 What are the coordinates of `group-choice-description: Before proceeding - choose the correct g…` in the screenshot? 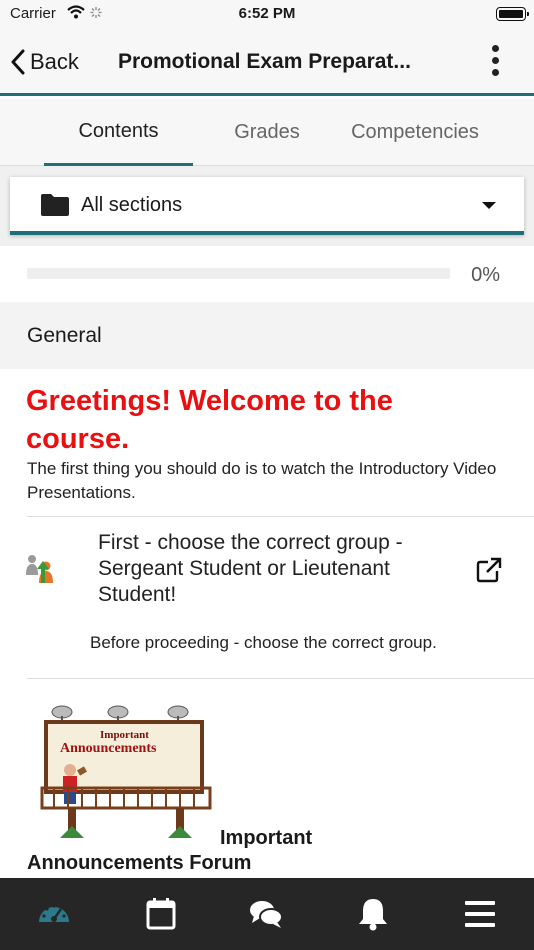 It's located at (263, 642).